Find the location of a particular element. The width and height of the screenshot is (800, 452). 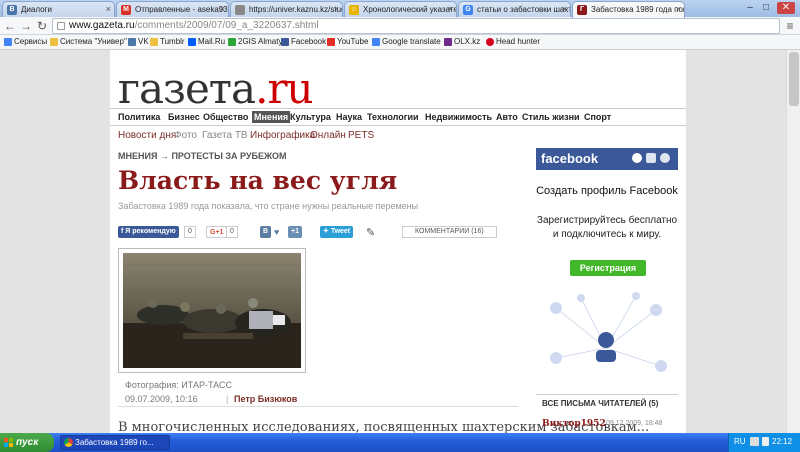

nav-item: Недвижимость is located at coordinates (458, 117).